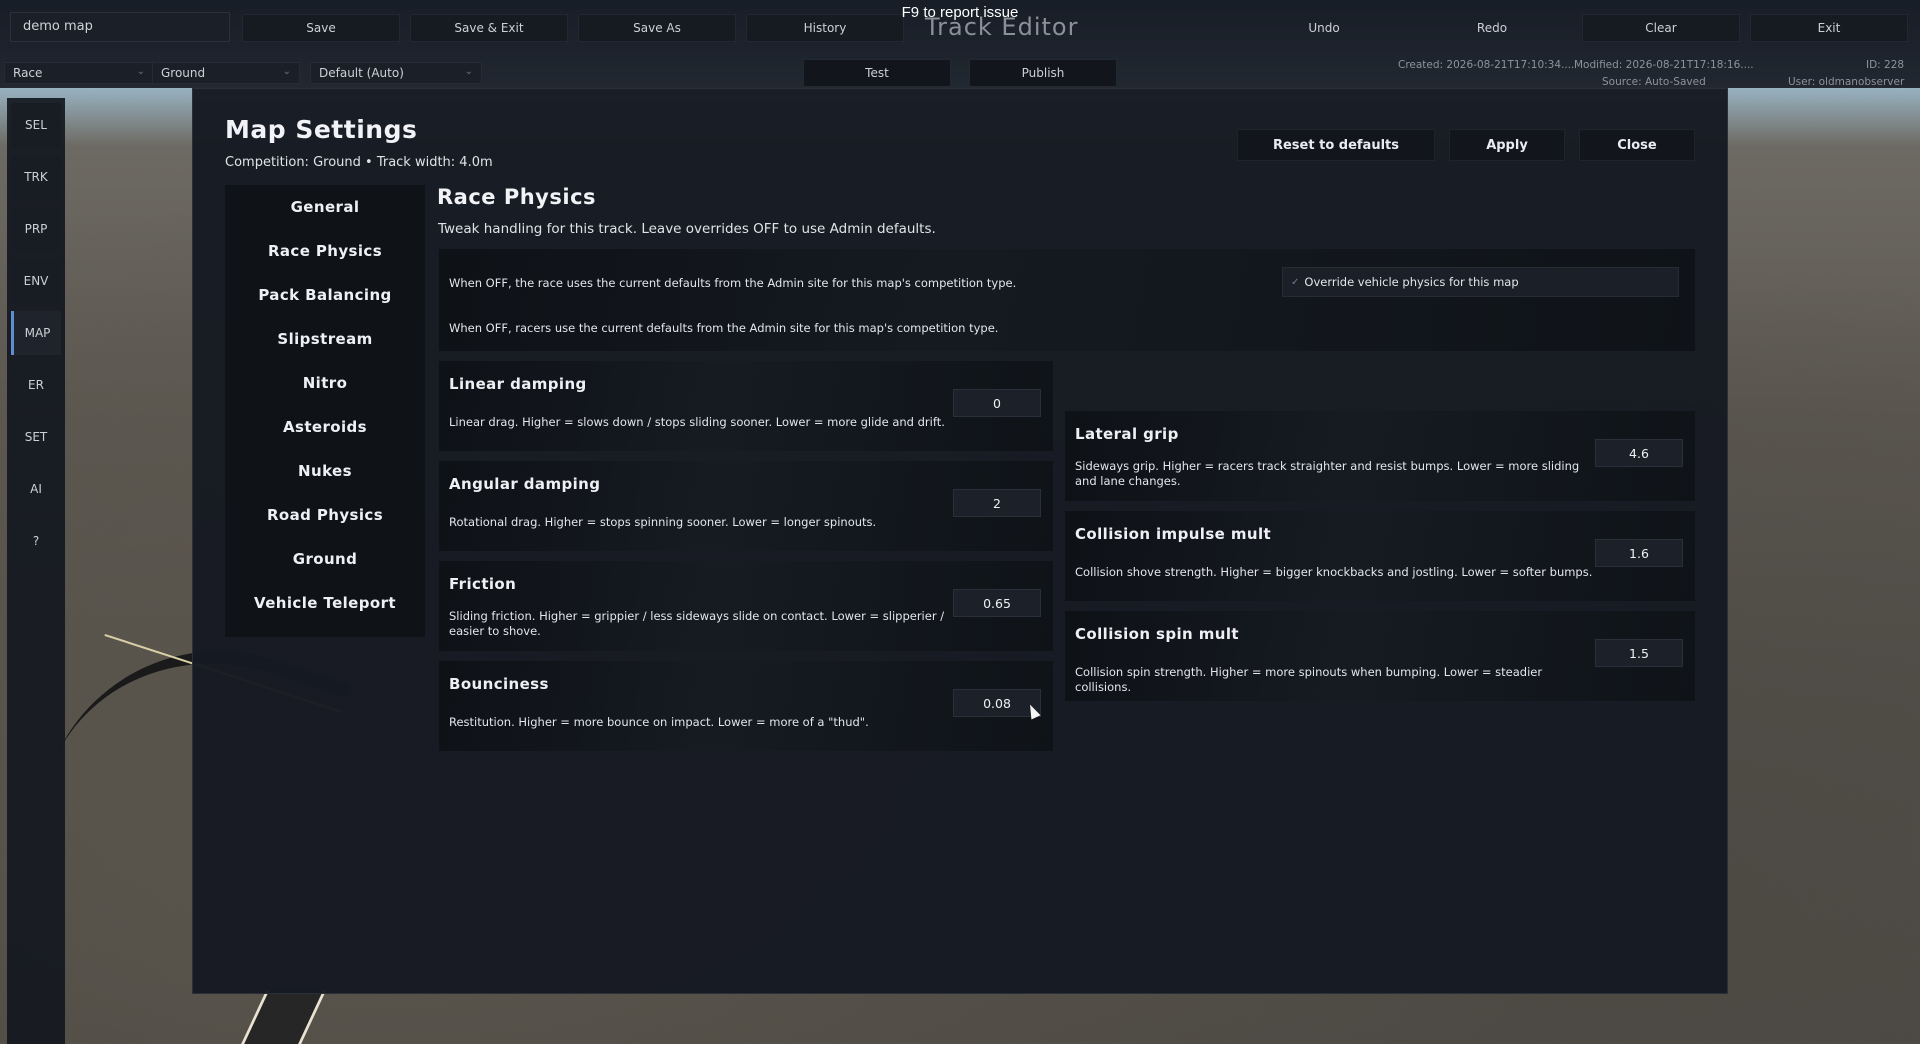 The height and width of the screenshot is (1044, 1920). Describe the element at coordinates (1661, 28) in the screenshot. I see `clear-button: Clear` at that location.